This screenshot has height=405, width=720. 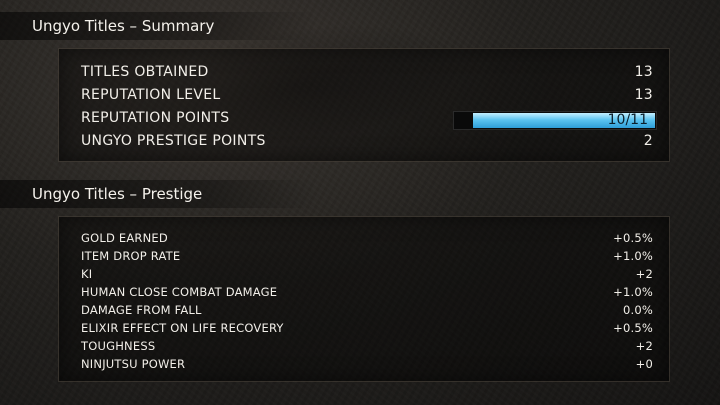 What do you see at coordinates (367, 95) in the screenshot?
I see `stat-row-reputation-level: REPUTATION LEVEL 13` at bounding box center [367, 95].